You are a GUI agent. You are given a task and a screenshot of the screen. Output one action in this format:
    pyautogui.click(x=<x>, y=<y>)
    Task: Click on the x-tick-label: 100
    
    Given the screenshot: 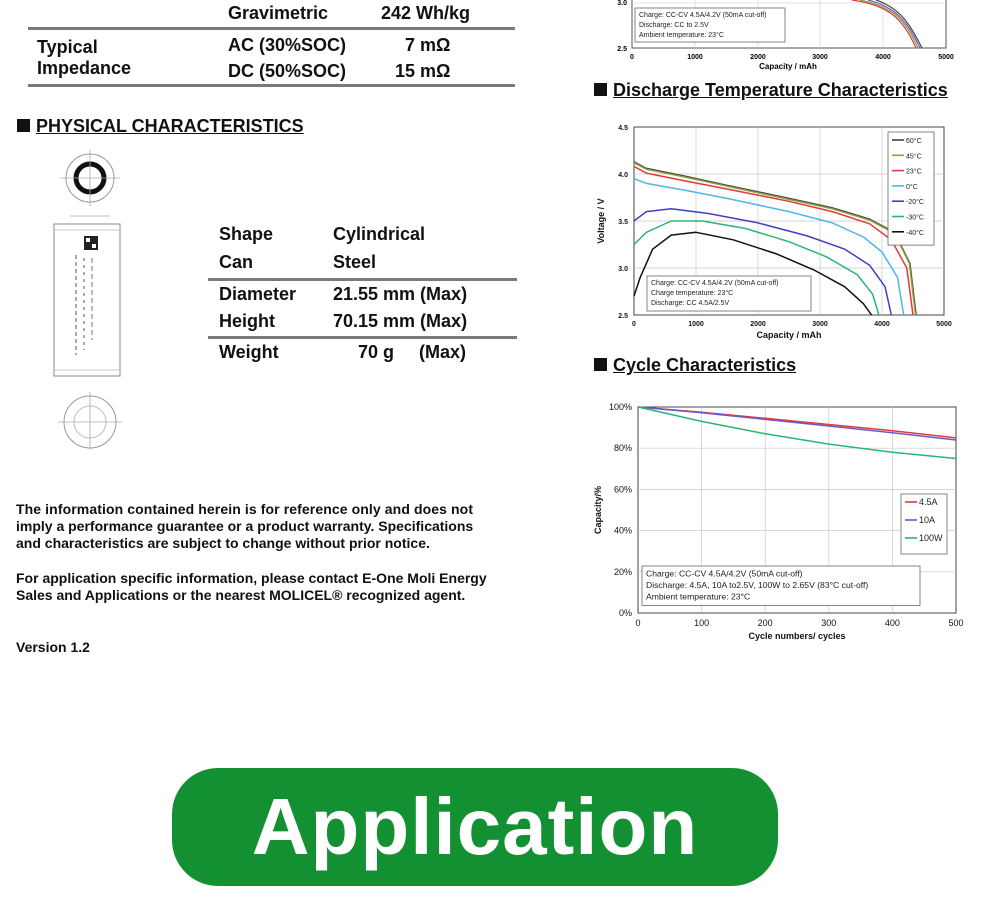 What is the action you would take?
    pyautogui.click(x=701, y=623)
    